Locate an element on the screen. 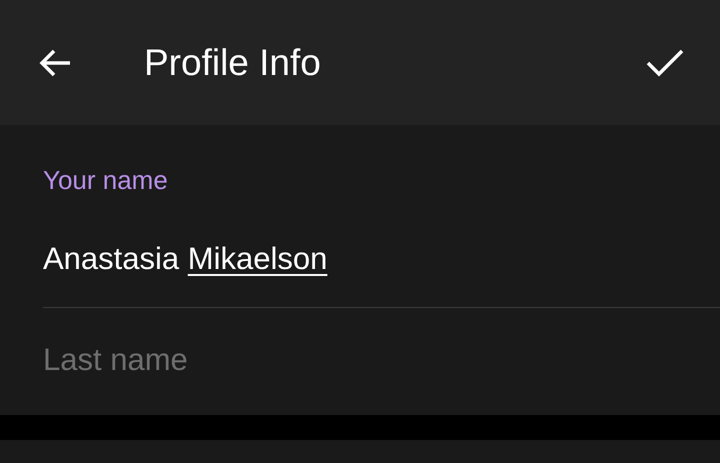 This screenshot has width=720, height=463. back-arrow-icon is located at coordinates (55, 63).